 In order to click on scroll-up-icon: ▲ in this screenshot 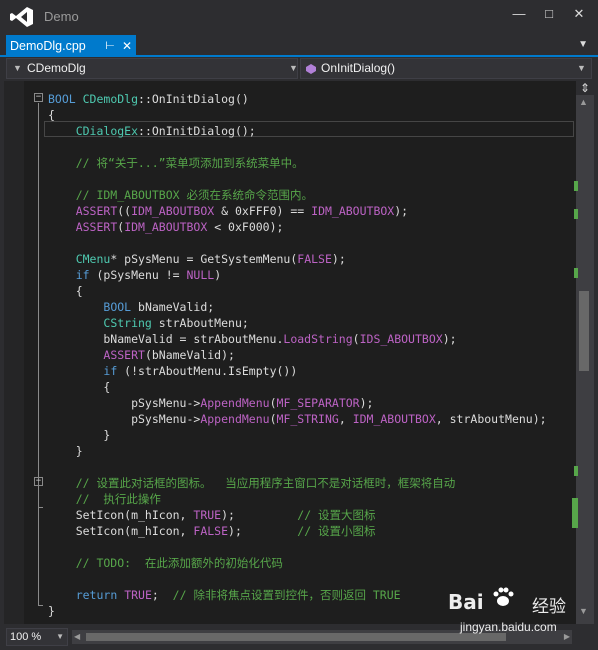, I will do `click(583, 102)`.